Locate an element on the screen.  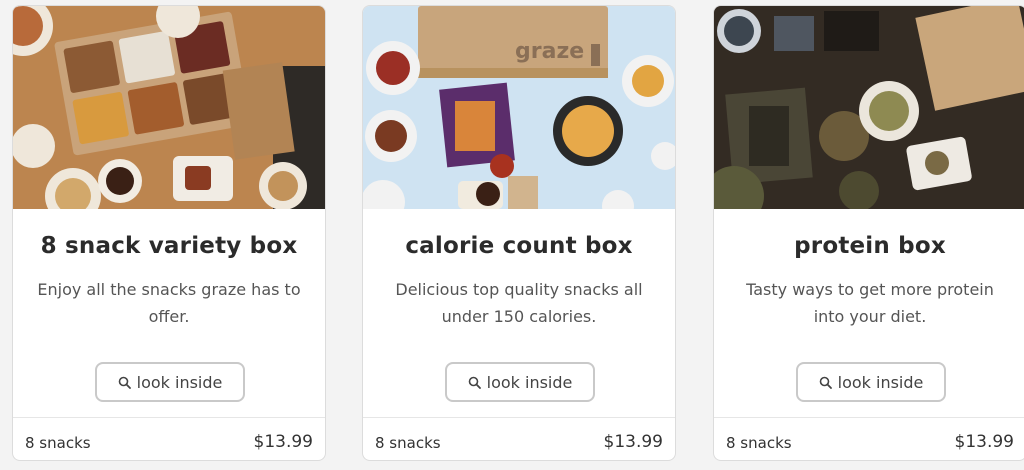
card-title: calorie count box is located at coordinates (519, 246).